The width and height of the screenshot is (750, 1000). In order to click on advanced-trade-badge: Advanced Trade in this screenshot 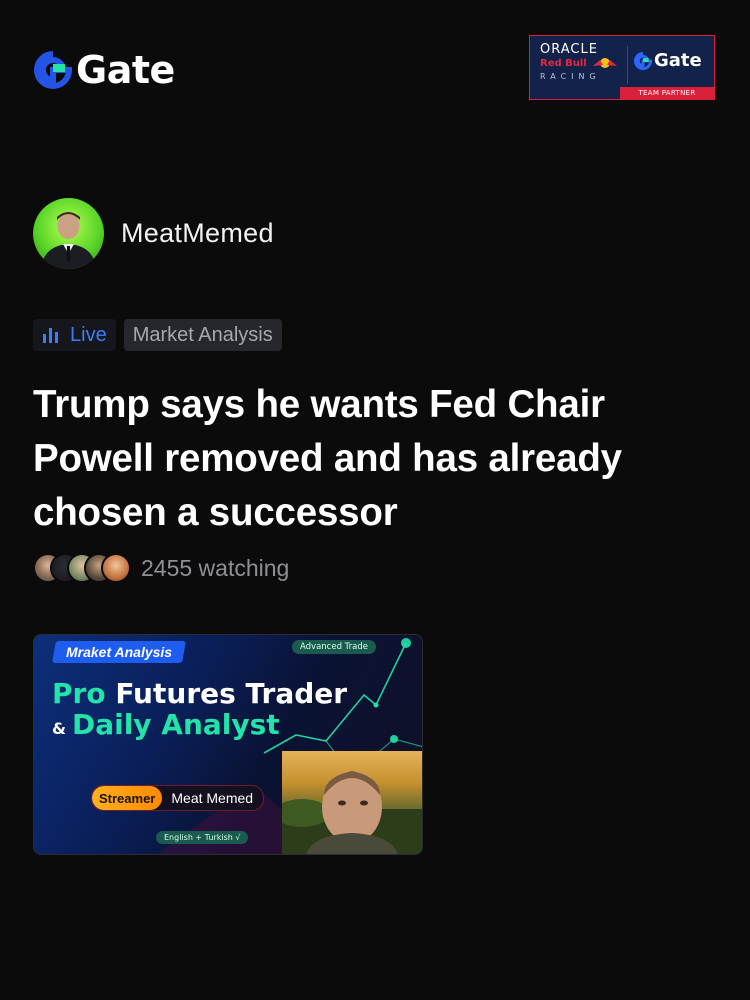, I will do `click(334, 647)`.